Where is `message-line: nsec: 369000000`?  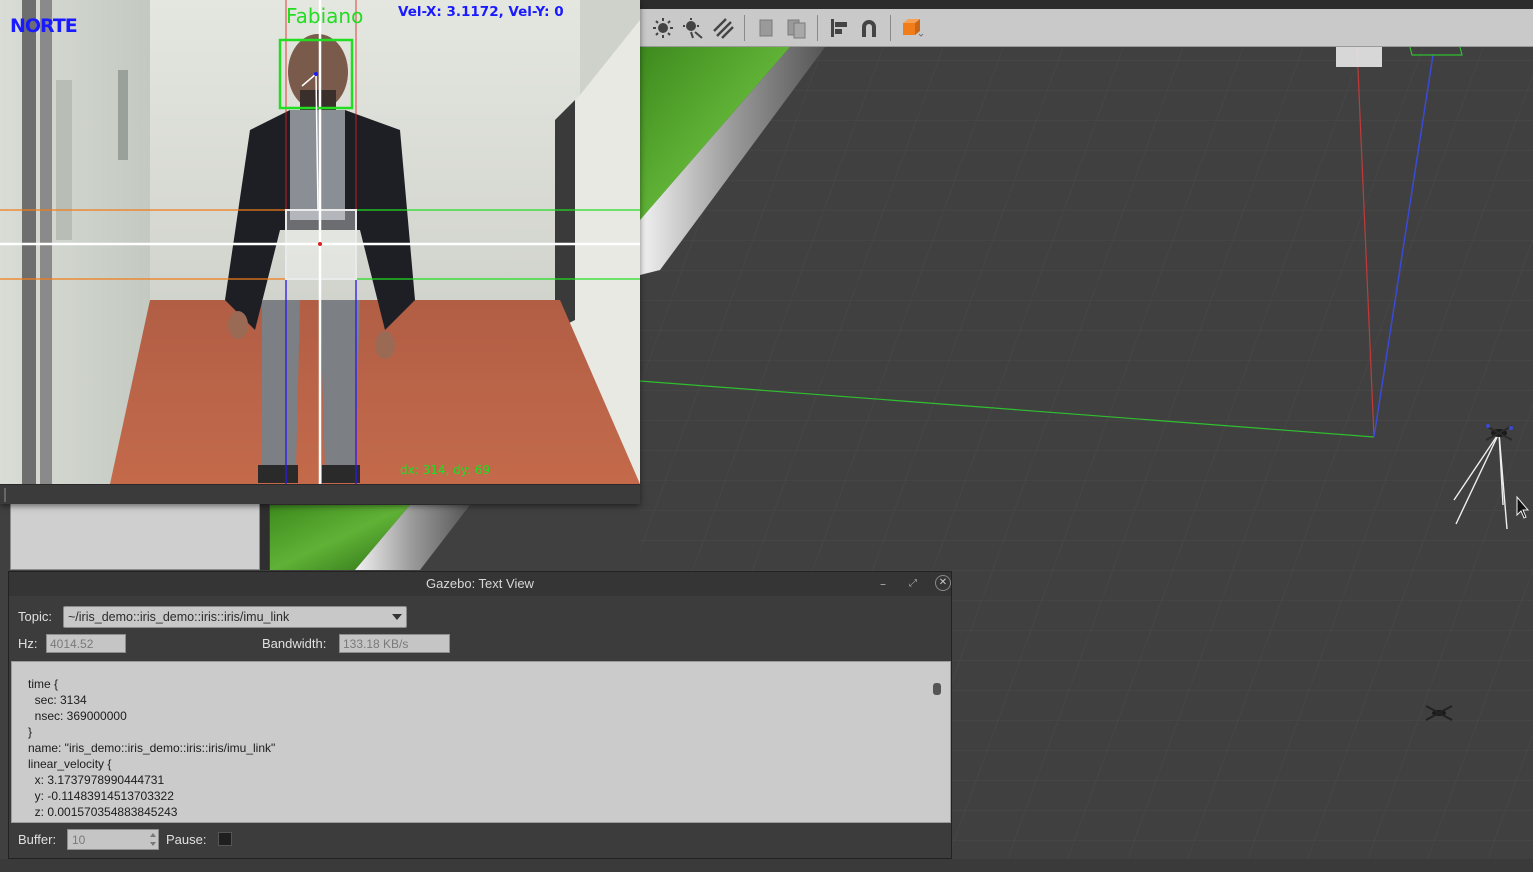 message-line: nsec: 369000000 is located at coordinates (77, 716).